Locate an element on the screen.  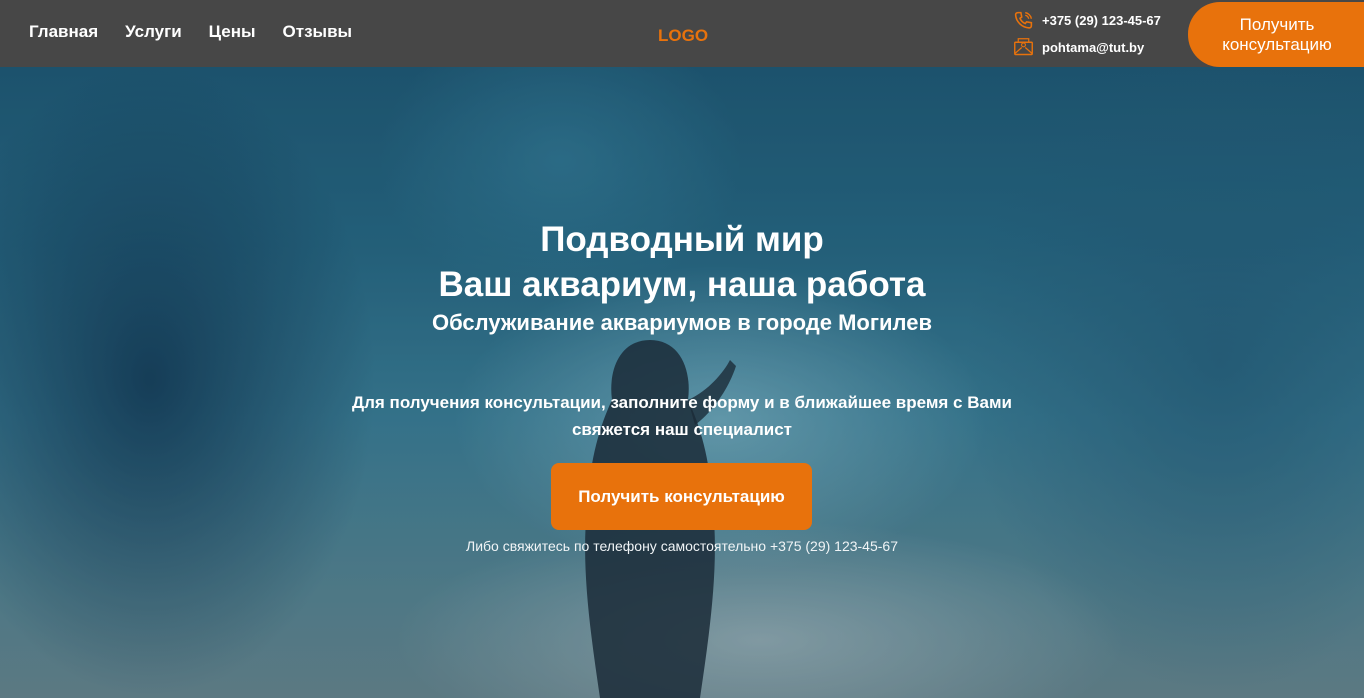
hero-subtitle: Обслуживание аквариумов в городе Могилев is located at coordinates (682, 322).